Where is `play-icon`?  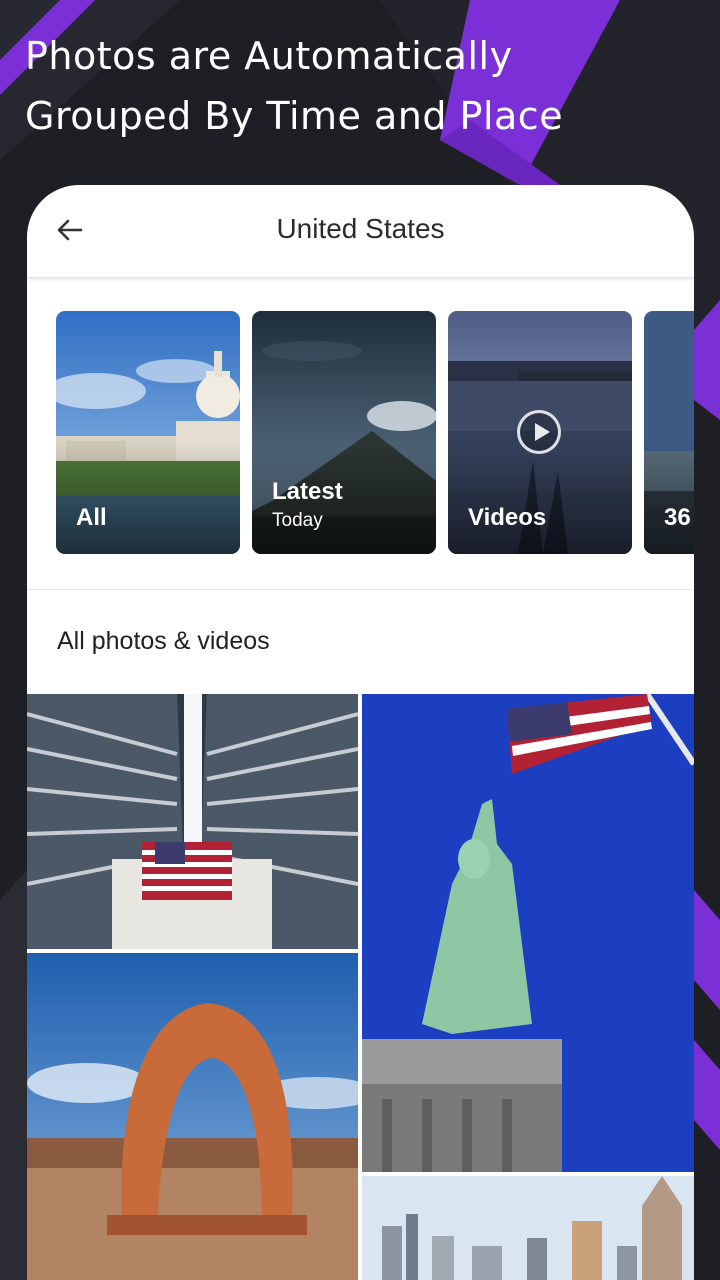
play-icon is located at coordinates (539, 432).